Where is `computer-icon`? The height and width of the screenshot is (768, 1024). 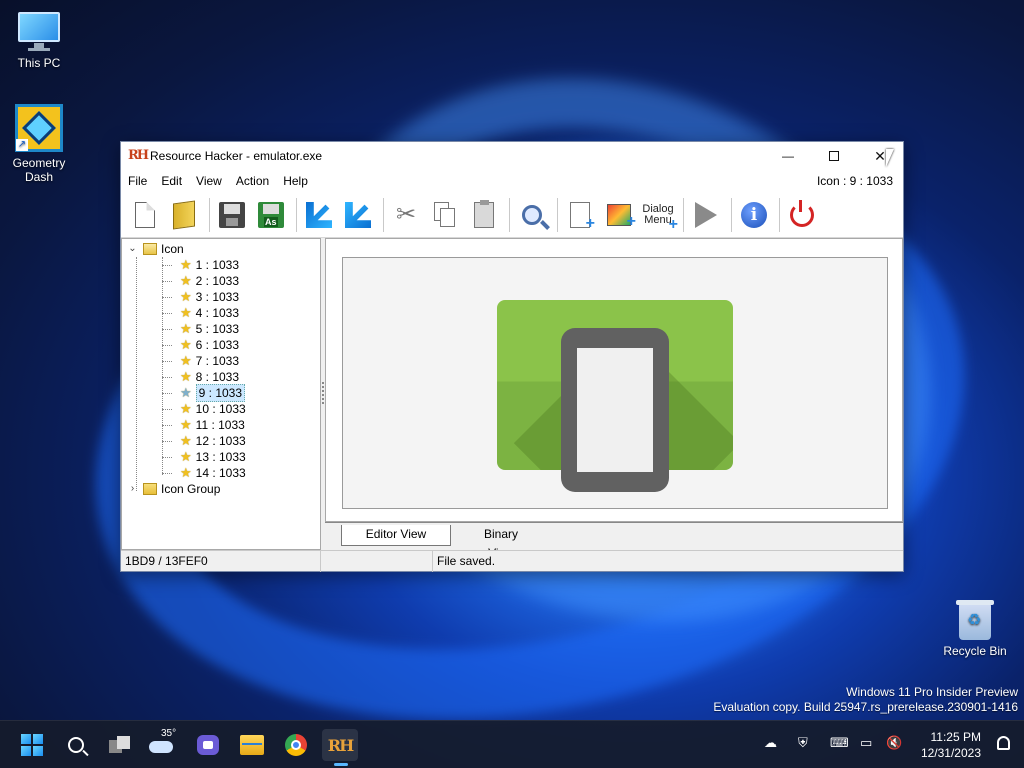 computer-icon is located at coordinates (39, 31).